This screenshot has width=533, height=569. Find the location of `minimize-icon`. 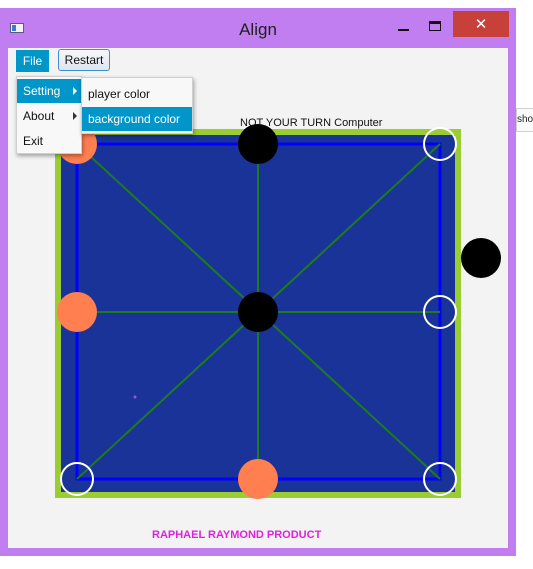

minimize-icon is located at coordinates (403, 30).